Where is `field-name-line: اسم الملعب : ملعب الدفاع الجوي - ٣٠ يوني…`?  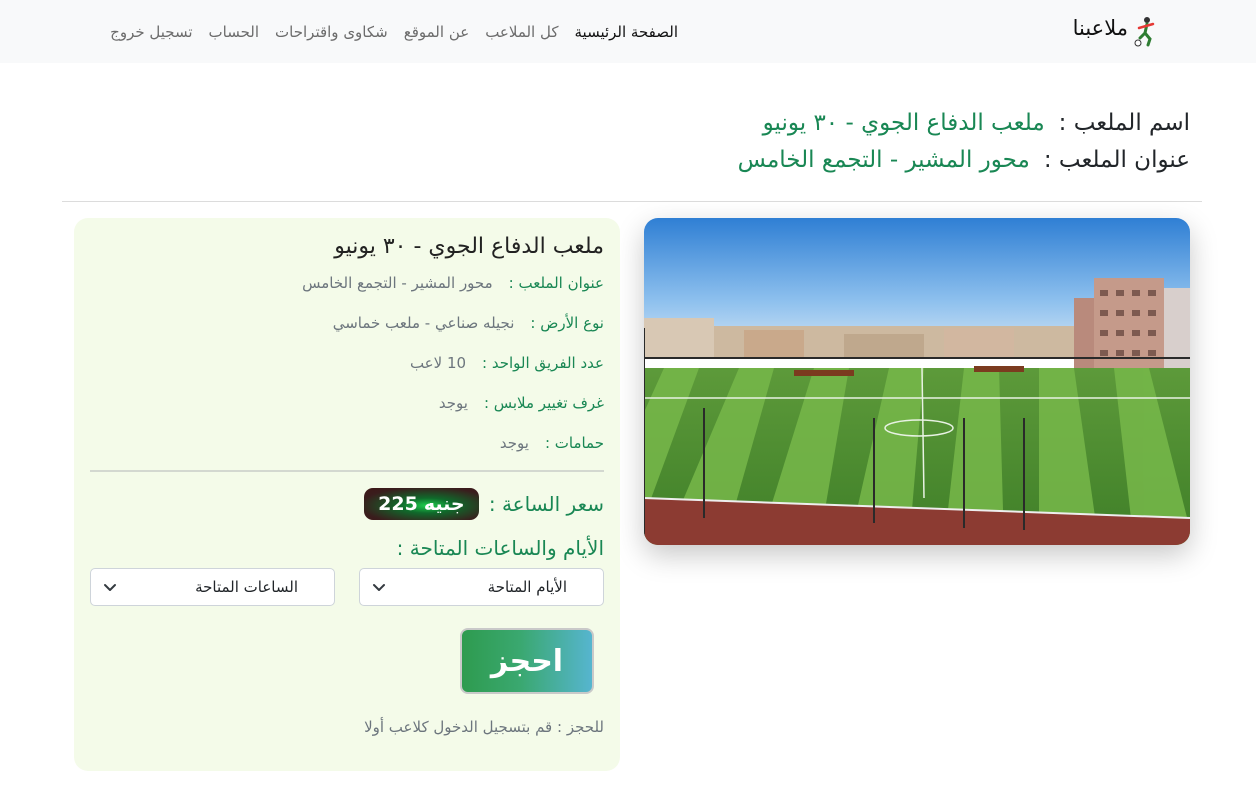
field-name-line: اسم الملعب : ملعب الدفاع الجوي - ٣٠ يوني… is located at coordinates (976, 123).